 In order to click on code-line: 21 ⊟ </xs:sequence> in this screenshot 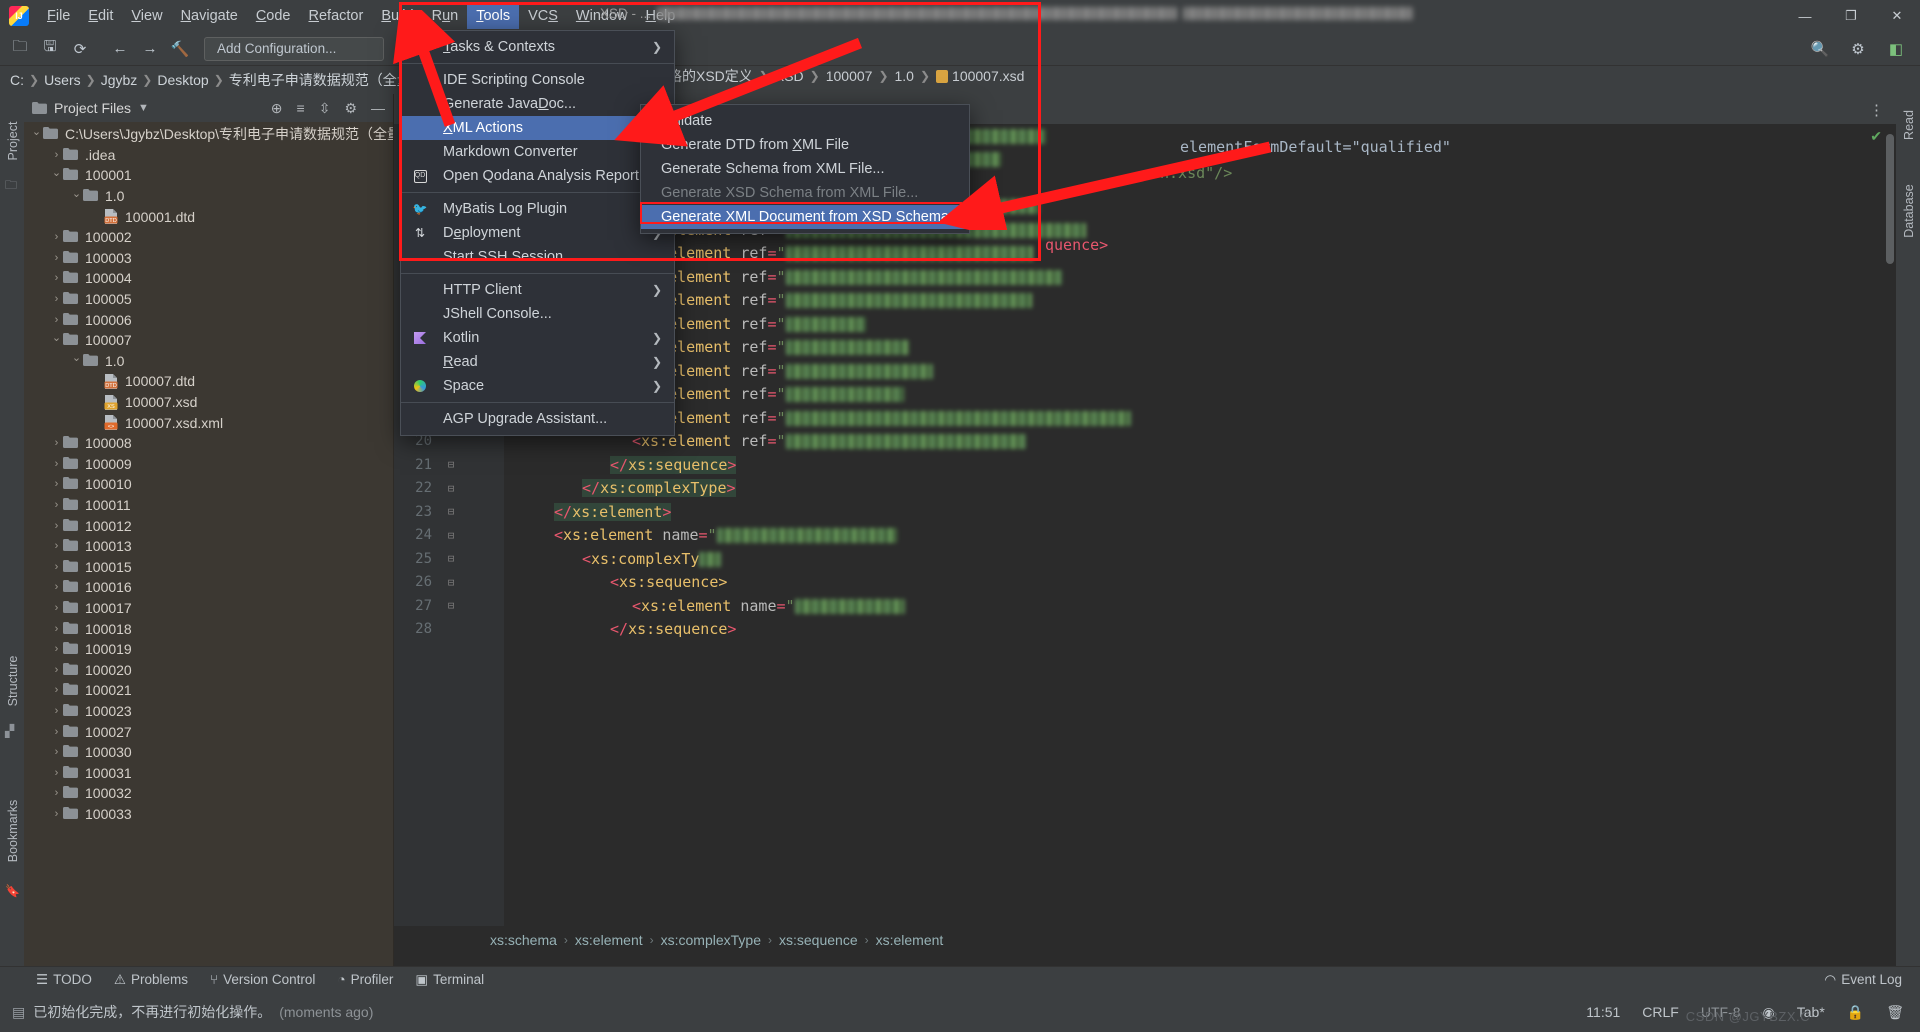, I will do `click(1145, 465)`.